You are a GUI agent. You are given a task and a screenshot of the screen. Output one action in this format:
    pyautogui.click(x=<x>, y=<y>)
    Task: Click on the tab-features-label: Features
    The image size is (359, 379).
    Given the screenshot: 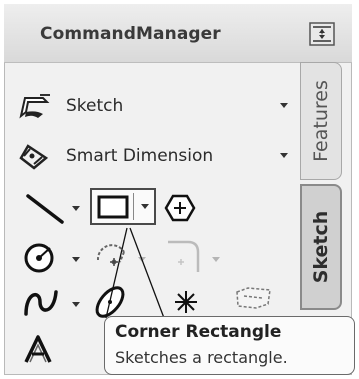 What is the action you would take?
    pyautogui.click(x=321, y=121)
    